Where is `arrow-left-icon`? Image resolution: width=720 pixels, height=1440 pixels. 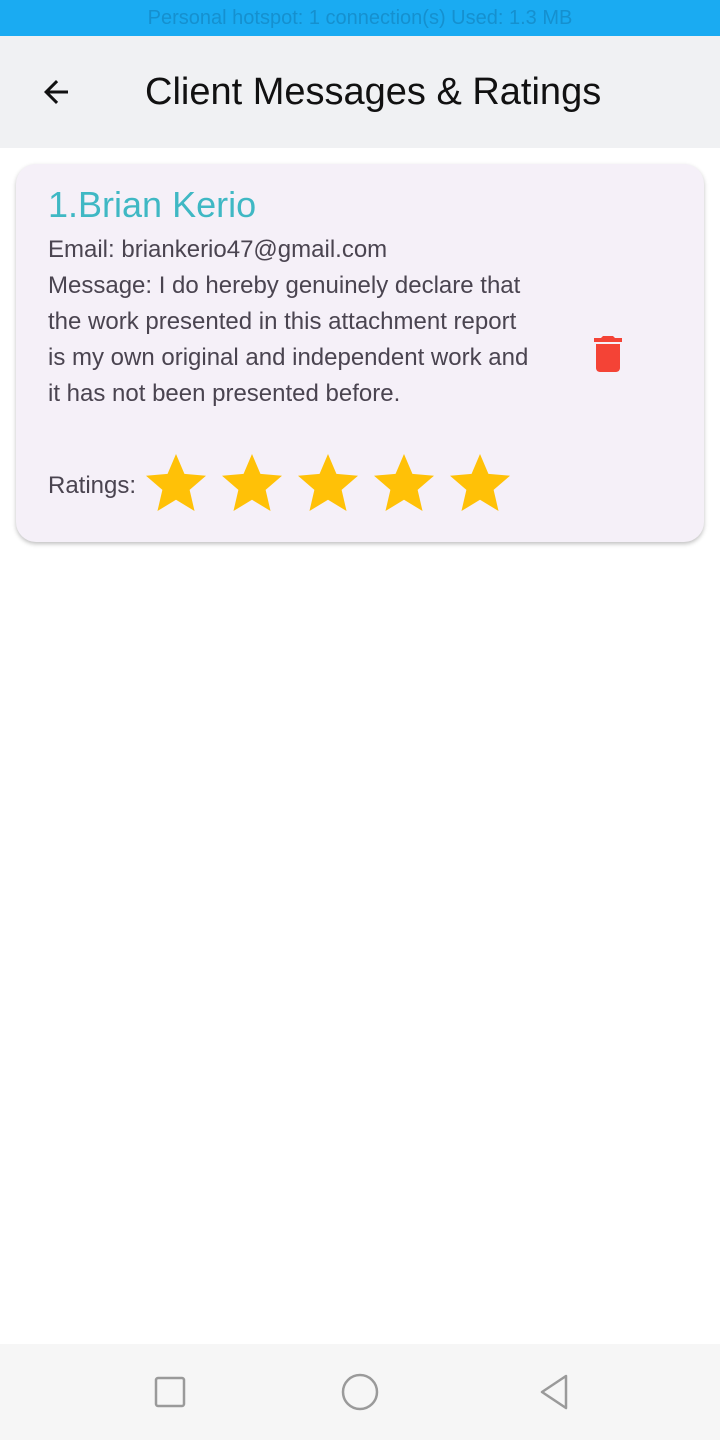 arrow-left-icon is located at coordinates (56, 92).